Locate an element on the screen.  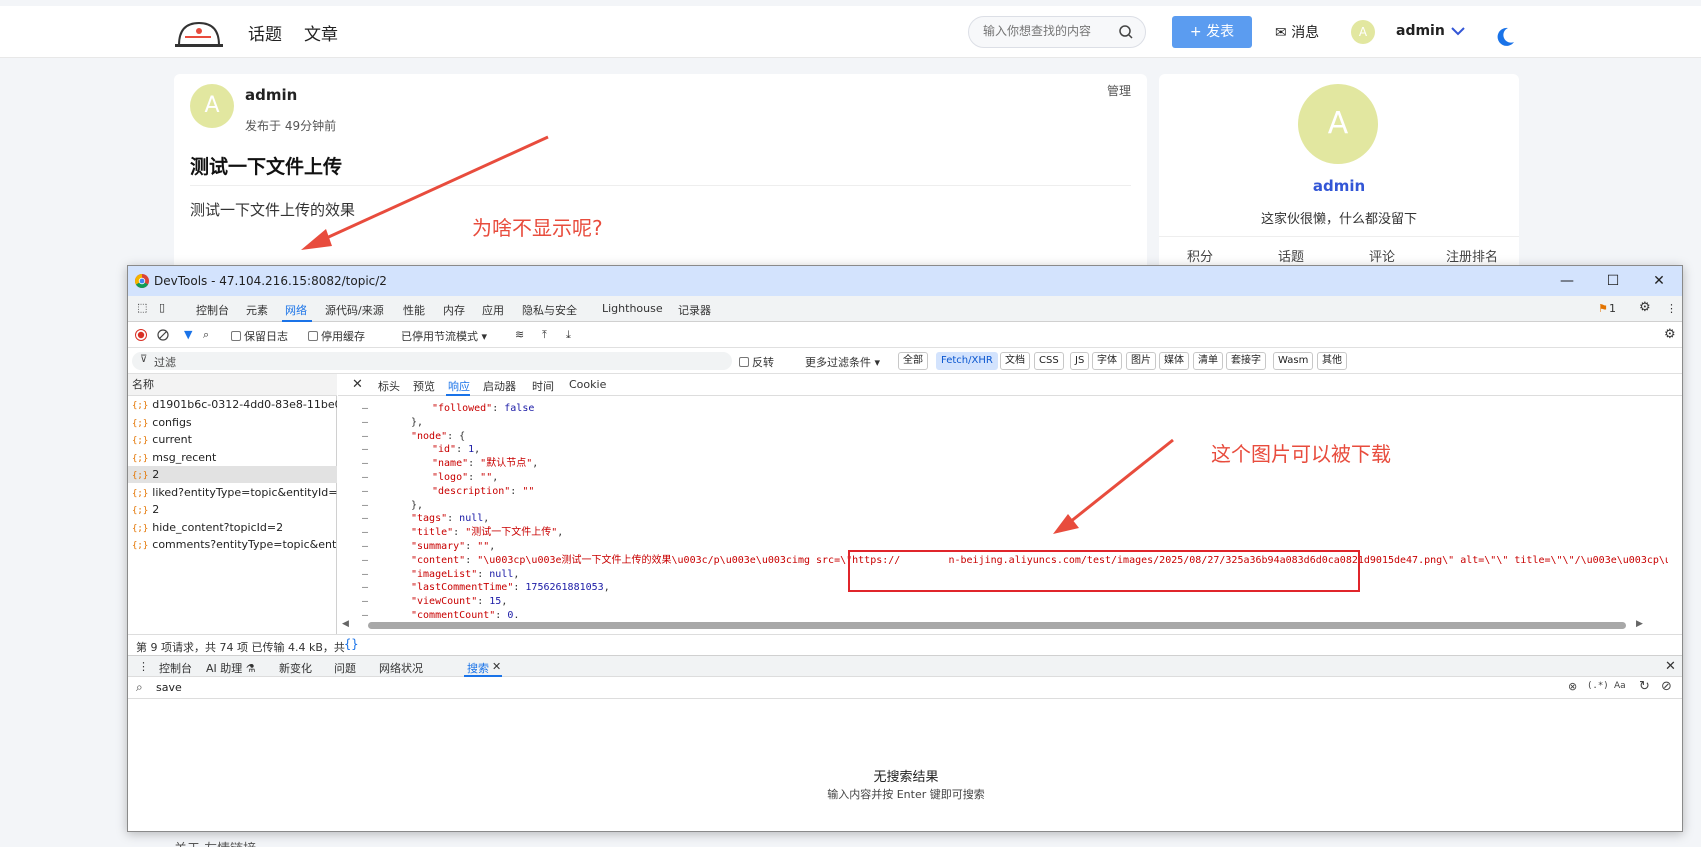
chip-font: 字体 is located at coordinates (1107, 361).